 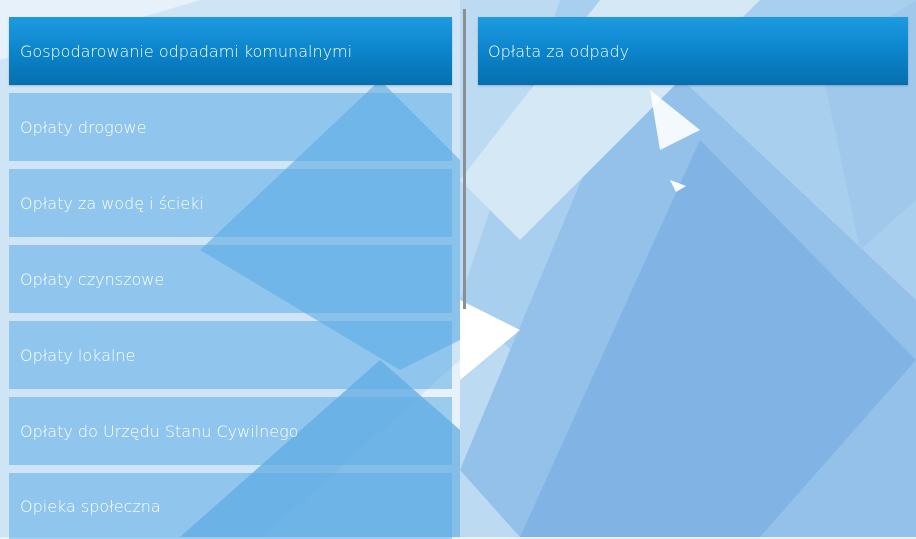 I want to click on category-local-fees-button: Opłaty lokalne, so click(x=230, y=355).